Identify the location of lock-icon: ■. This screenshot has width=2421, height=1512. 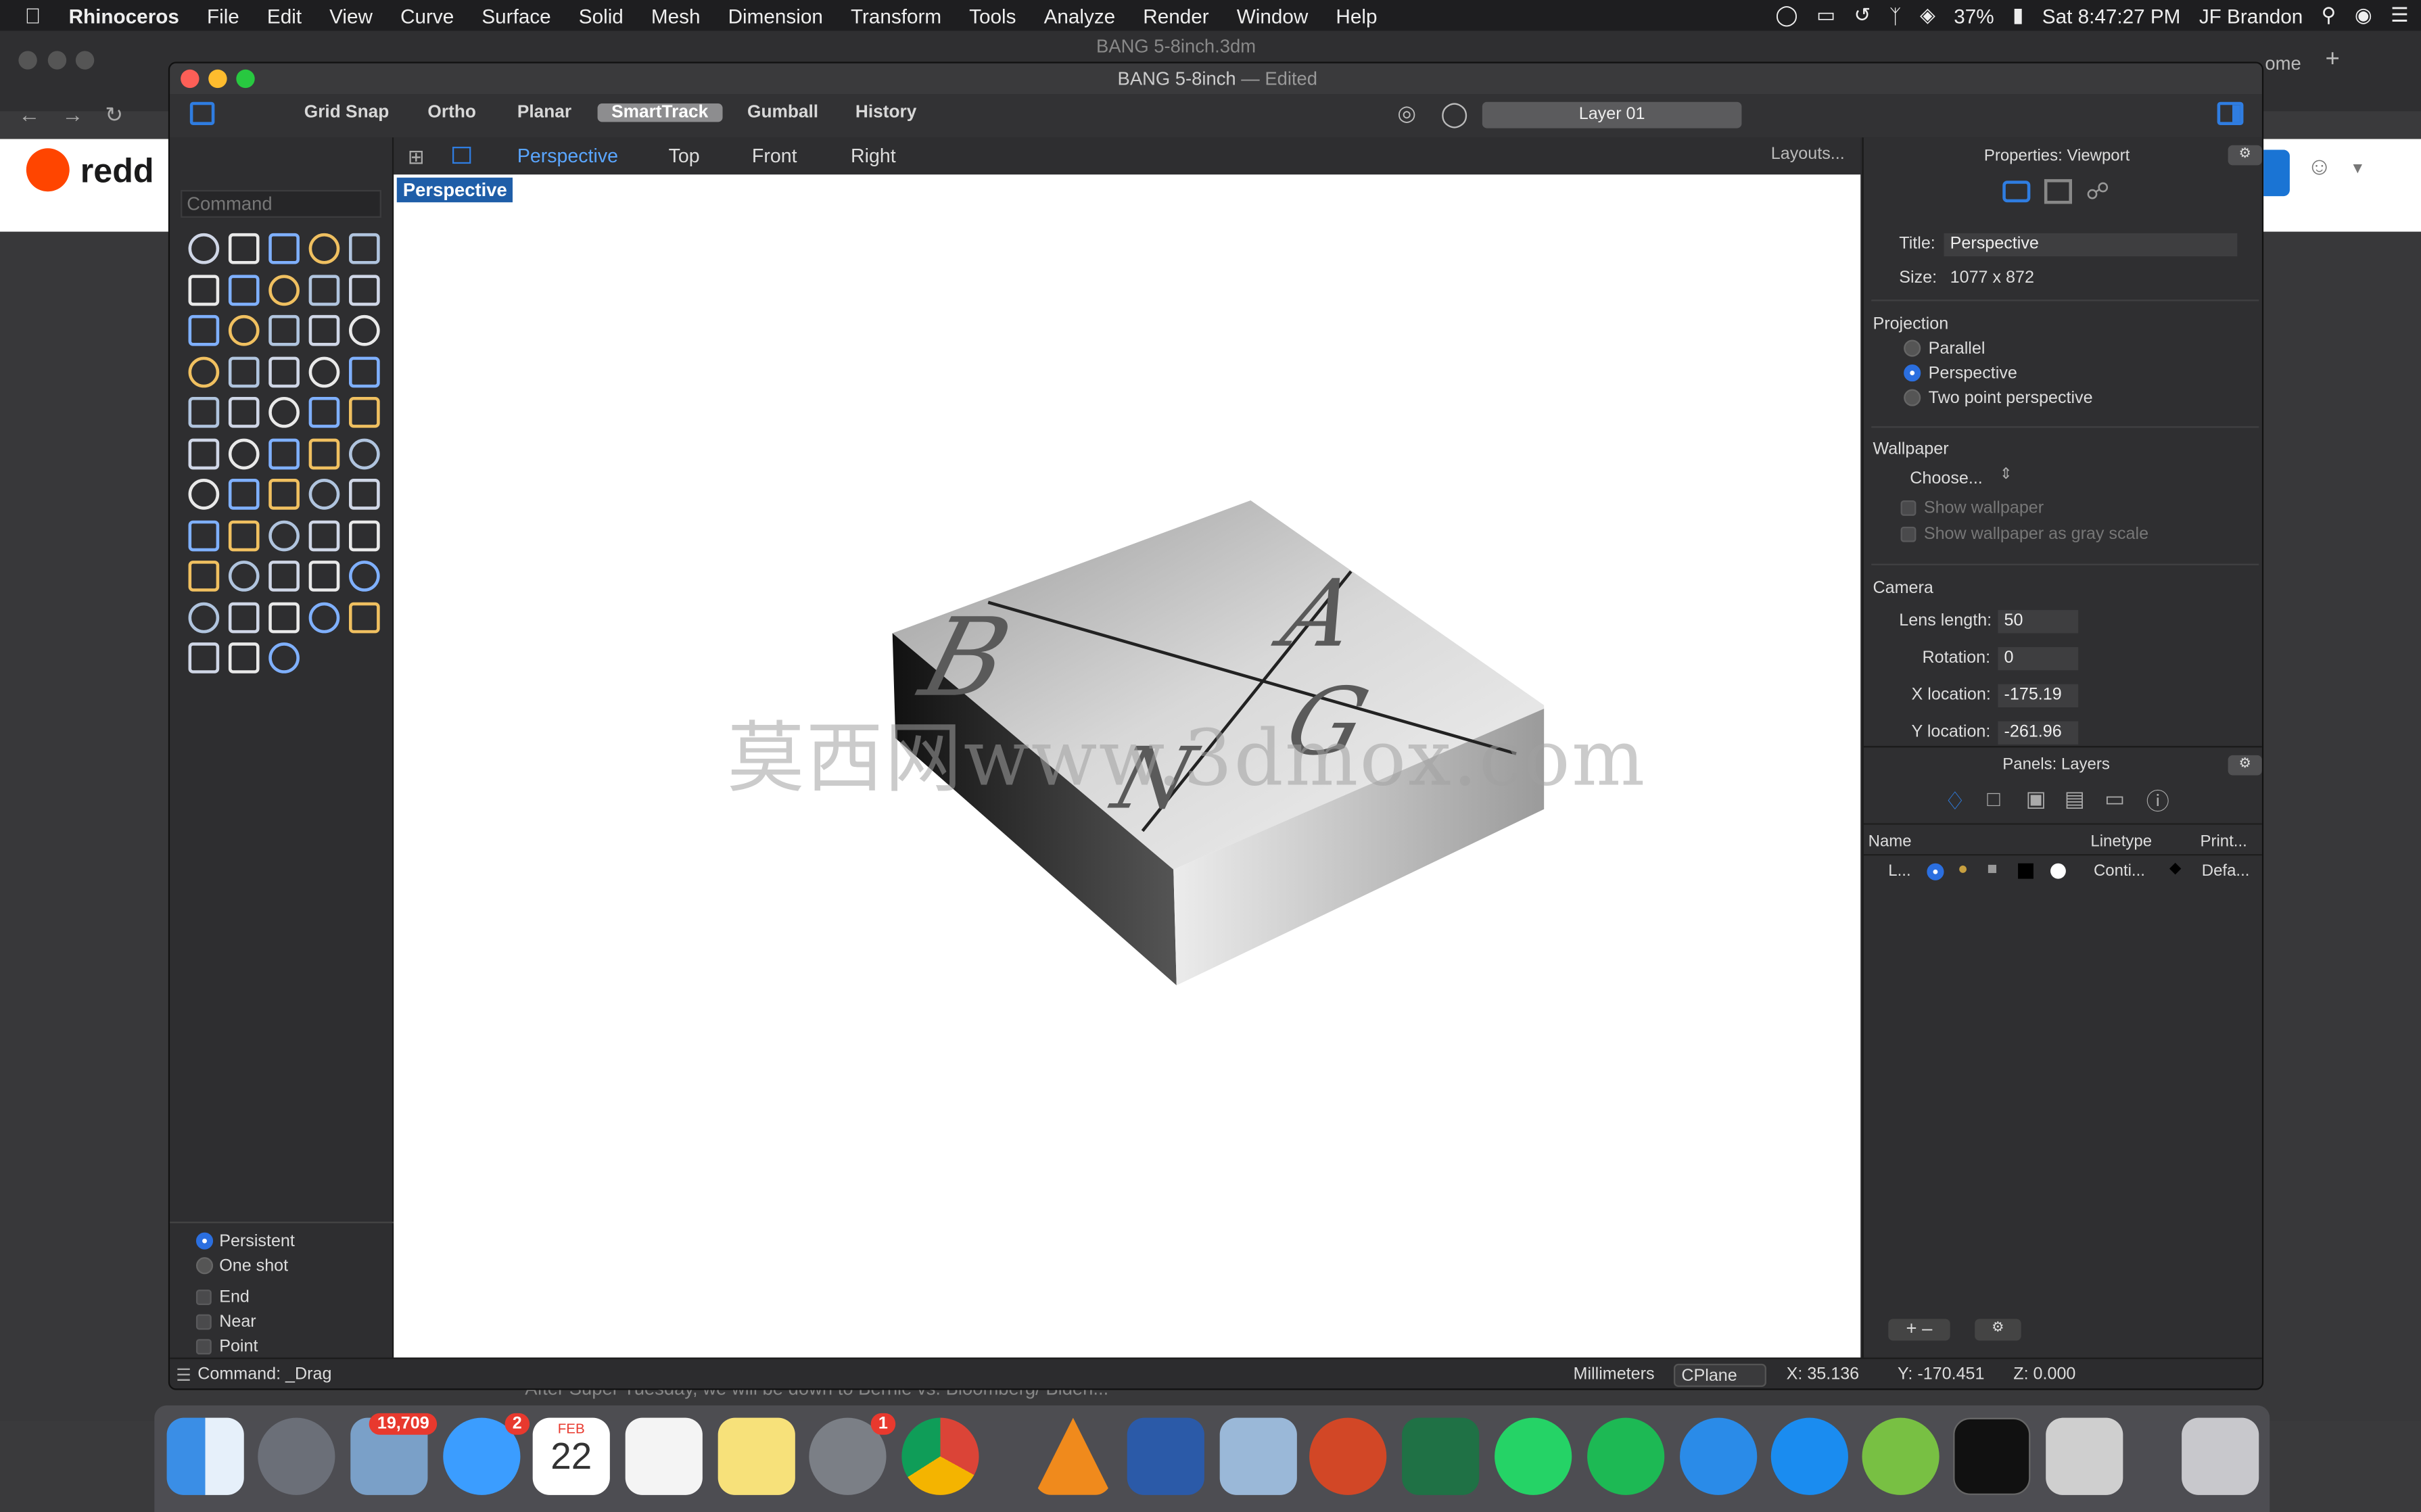
(1992, 869).